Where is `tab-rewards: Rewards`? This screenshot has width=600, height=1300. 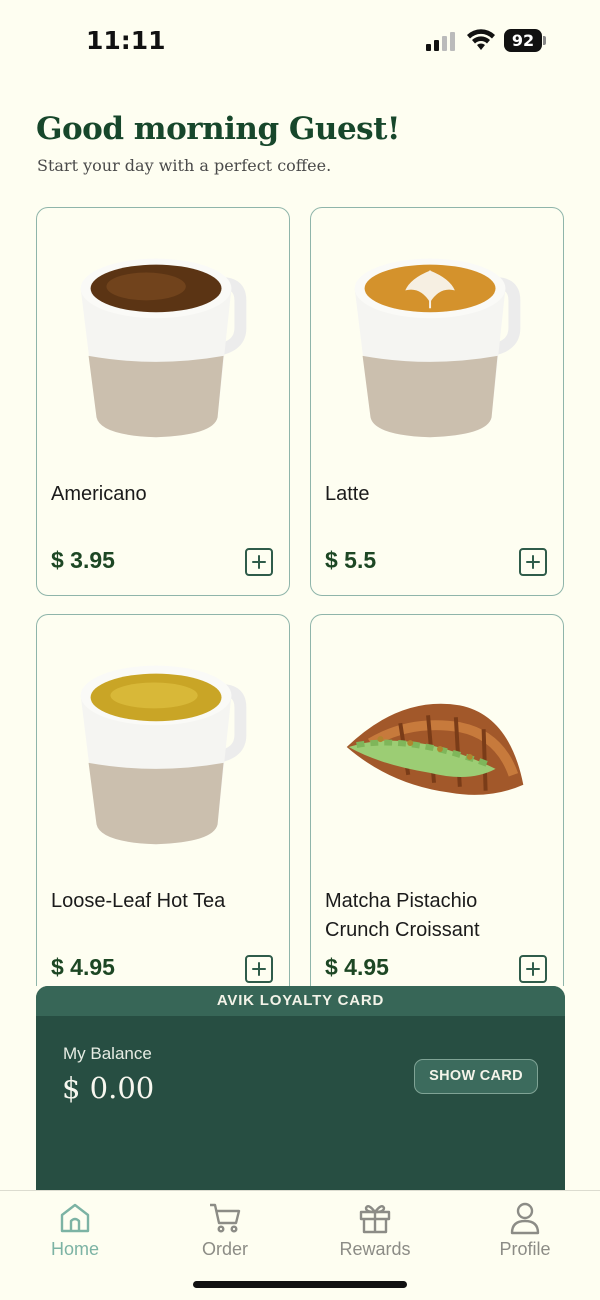 tab-rewards: Rewards is located at coordinates (375, 1236).